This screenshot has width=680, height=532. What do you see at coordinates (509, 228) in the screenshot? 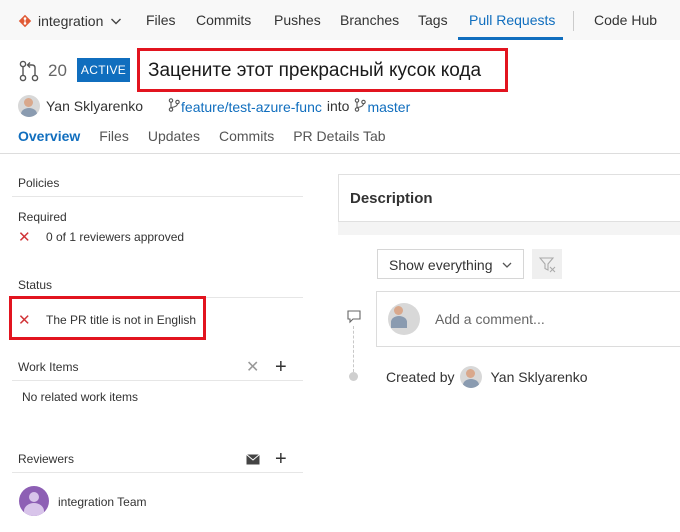
I see `description-footer` at bounding box center [509, 228].